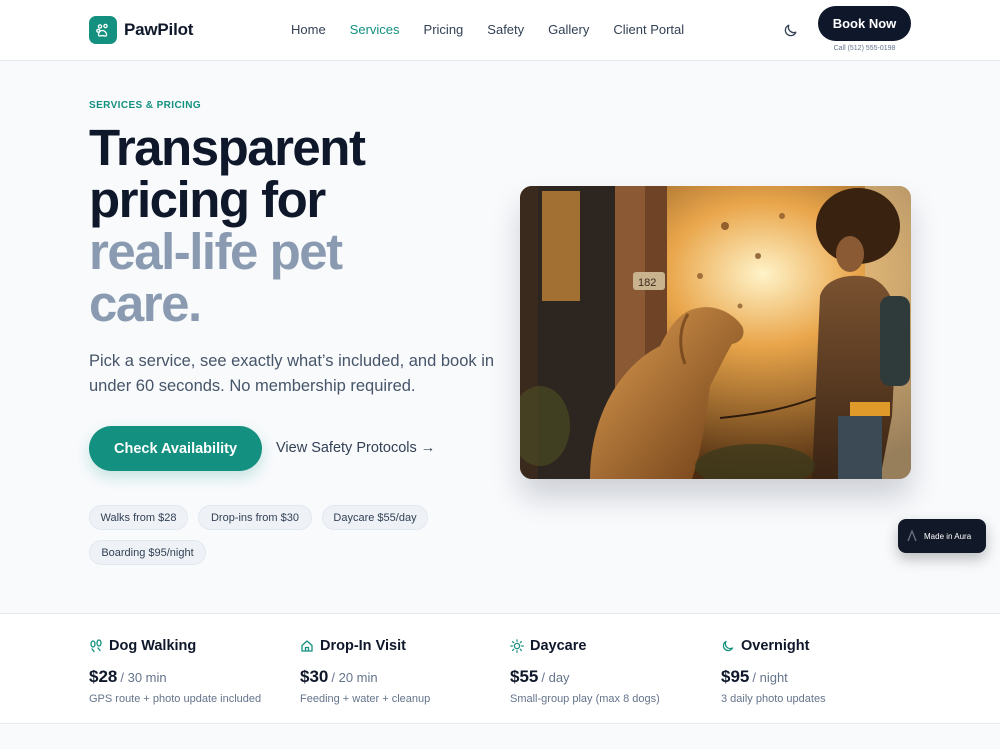 This screenshot has width=1000, height=749. I want to click on home-icon, so click(307, 646).